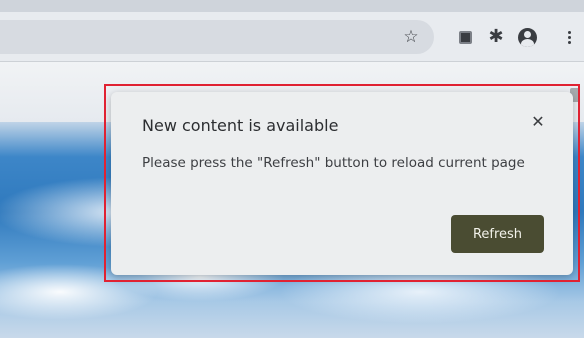  Describe the element at coordinates (240, 125) in the screenshot. I see `dialog-title: New content is available` at that location.